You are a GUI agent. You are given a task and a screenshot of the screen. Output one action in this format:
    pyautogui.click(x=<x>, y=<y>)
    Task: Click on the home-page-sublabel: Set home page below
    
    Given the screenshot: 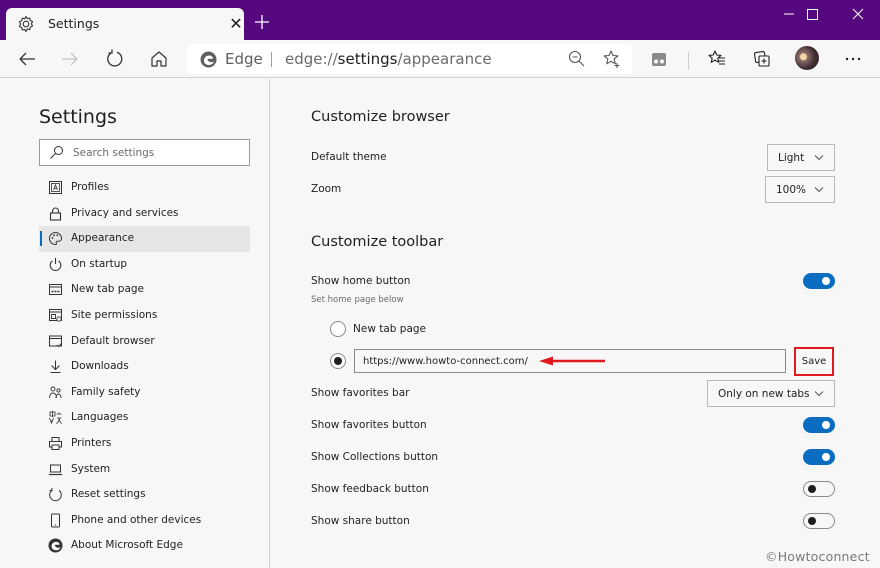 What is the action you would take?
    pyautogui.click(x=357, y=300)
    